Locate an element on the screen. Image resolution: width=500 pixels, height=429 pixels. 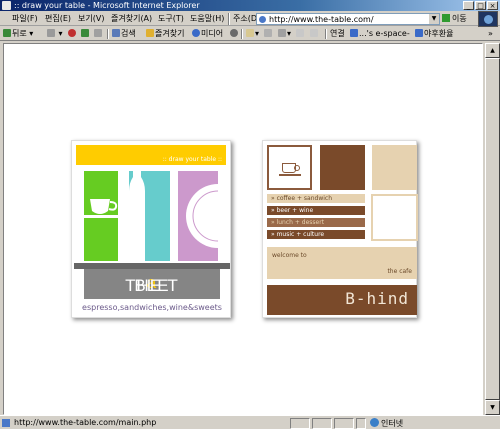
cup-thumbnail is located at coordinates (289, 167).